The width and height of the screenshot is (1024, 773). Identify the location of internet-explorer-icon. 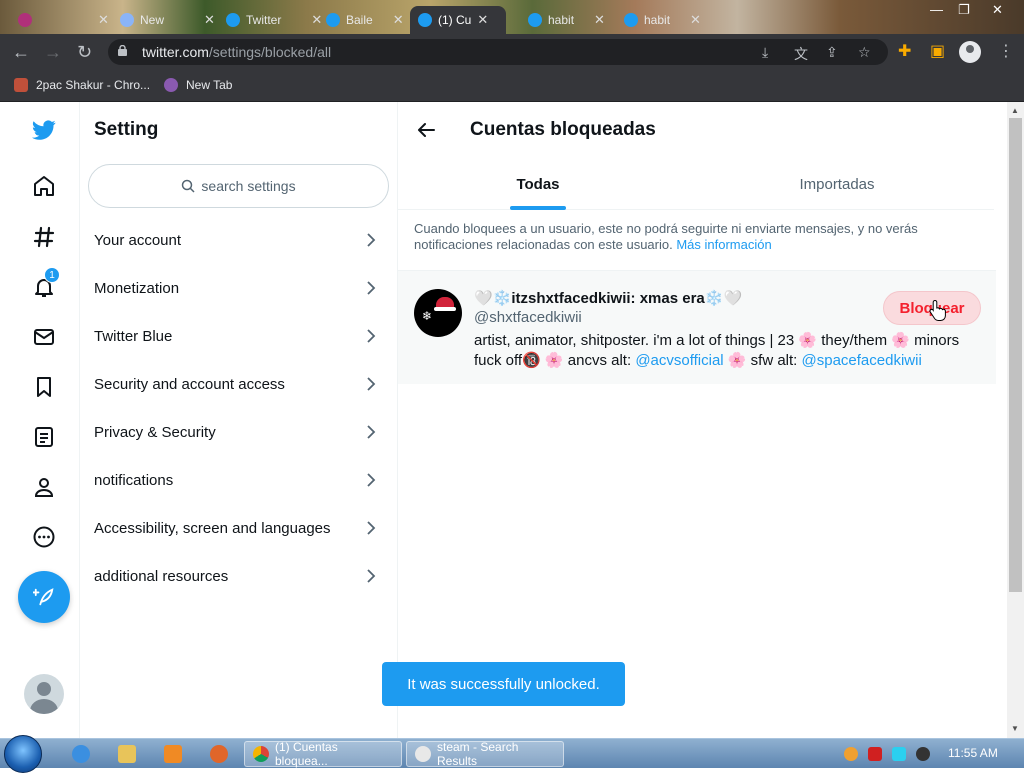
(81, 754).